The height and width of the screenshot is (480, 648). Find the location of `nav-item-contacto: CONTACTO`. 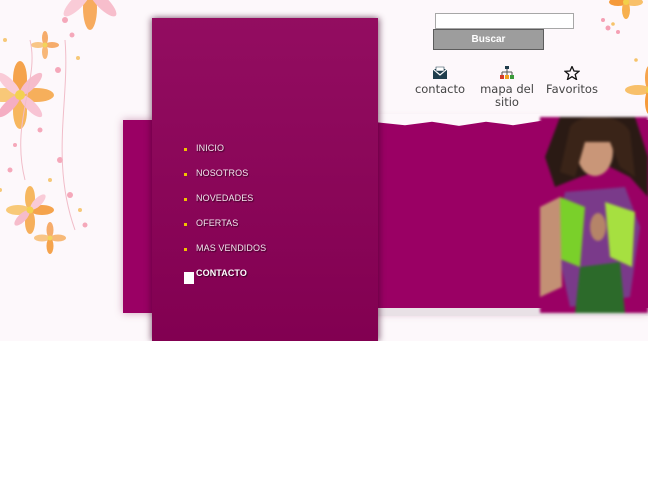

nav-item-contacto: CONTACTO is located at coordinates (225, 272).